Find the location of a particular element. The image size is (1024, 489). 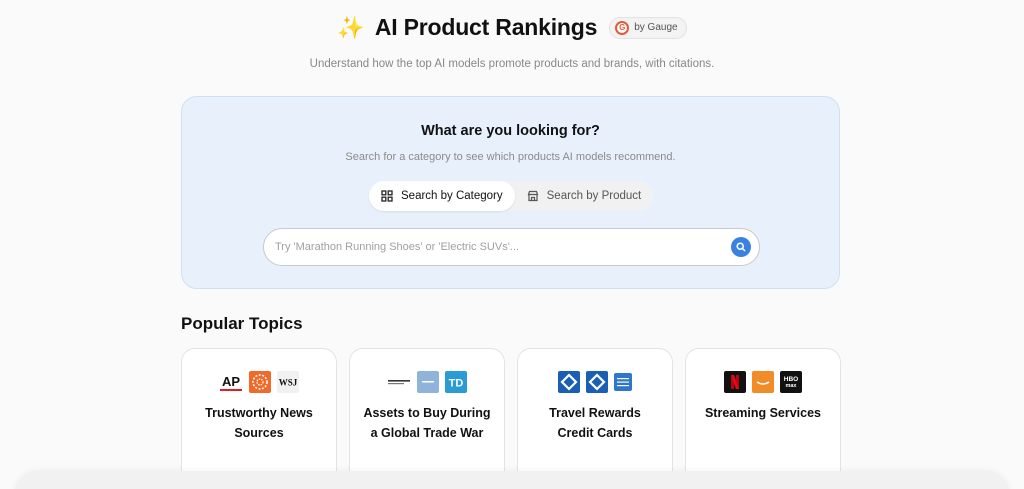

bottom-sheet is located at coordinates (512, 480).